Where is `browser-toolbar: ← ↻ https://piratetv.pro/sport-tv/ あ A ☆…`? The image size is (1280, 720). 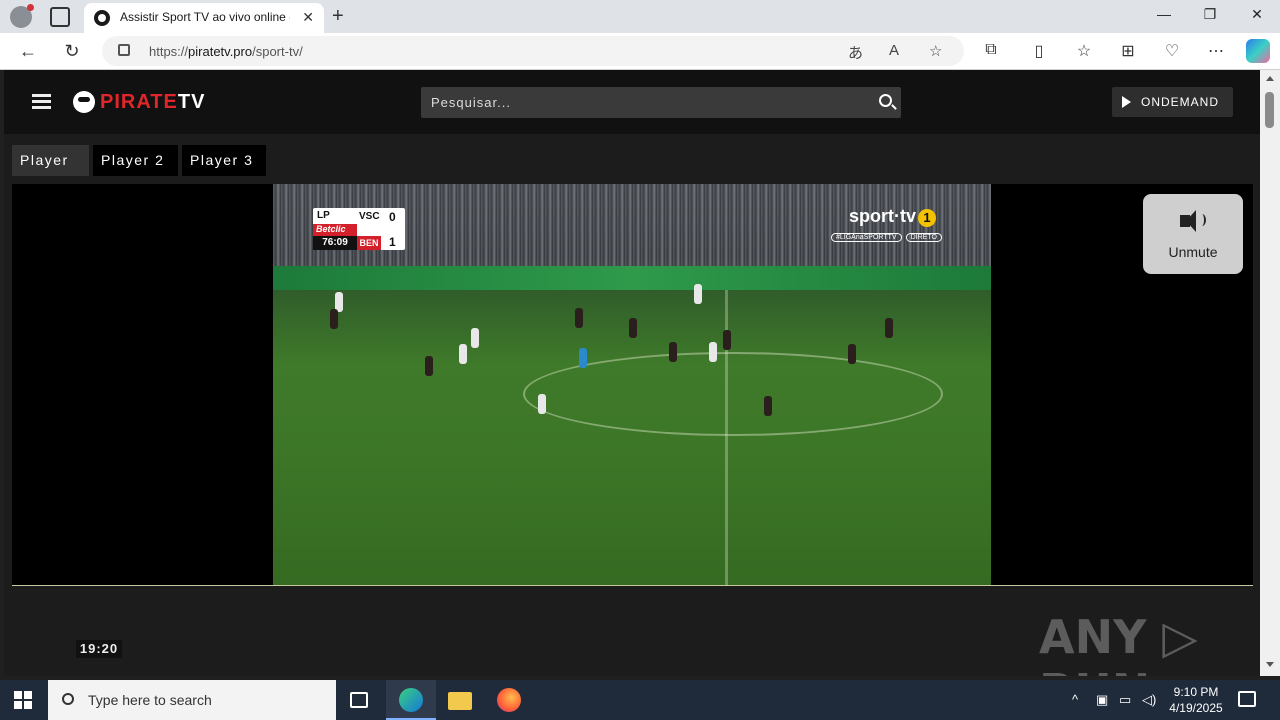
browser-toolbar: ← ↻ https://piratetv.pro/sport-tv/ あ A ☆… is located at coordinates (640, 51).